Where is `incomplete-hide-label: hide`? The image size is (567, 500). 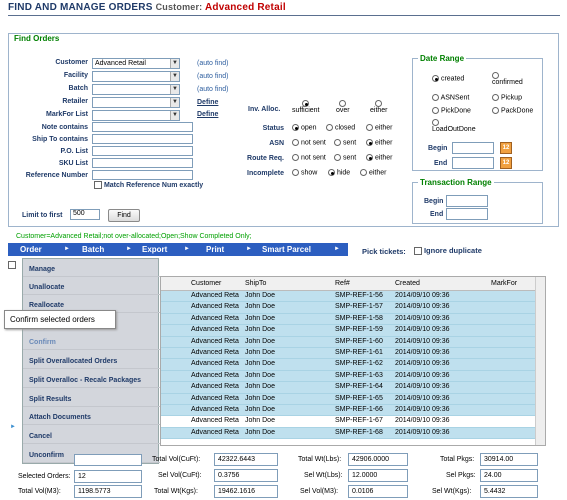
incomplete-hide-label: hide is located at coordinates (343, 173).